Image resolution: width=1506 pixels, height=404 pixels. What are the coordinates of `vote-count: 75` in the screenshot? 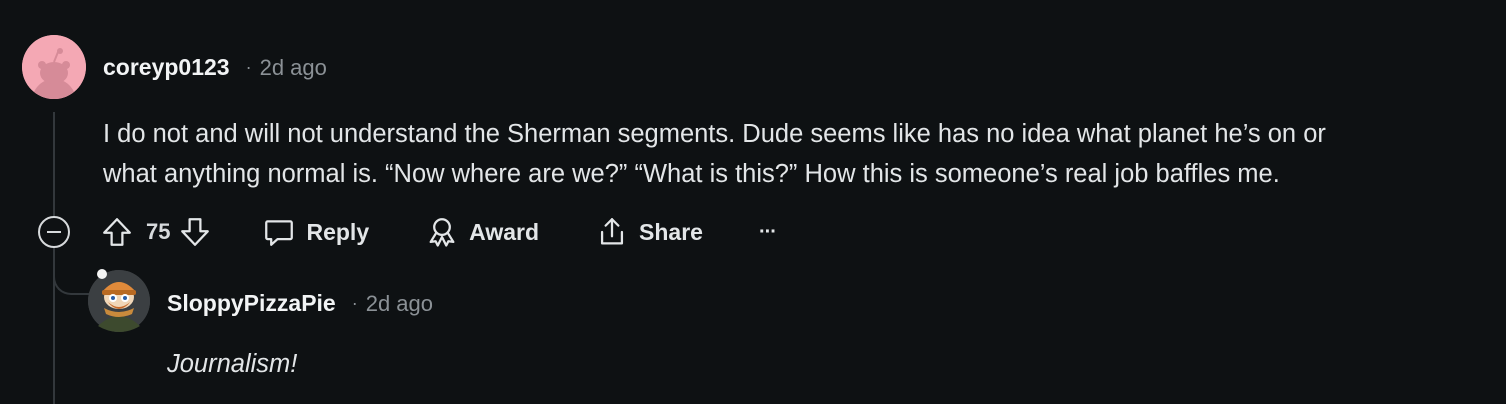 It's located at (158, 231).